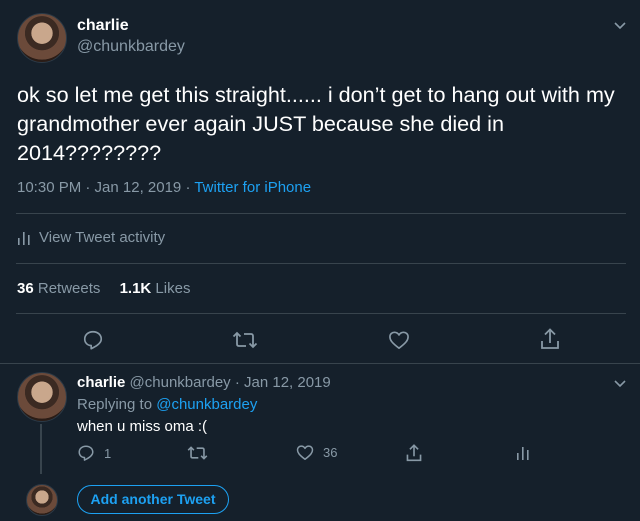 The height and width of the screenshot is (521, 640). Describe the element at coordinates (41, 449) in the screenshot. I see `thread-line` at that location.